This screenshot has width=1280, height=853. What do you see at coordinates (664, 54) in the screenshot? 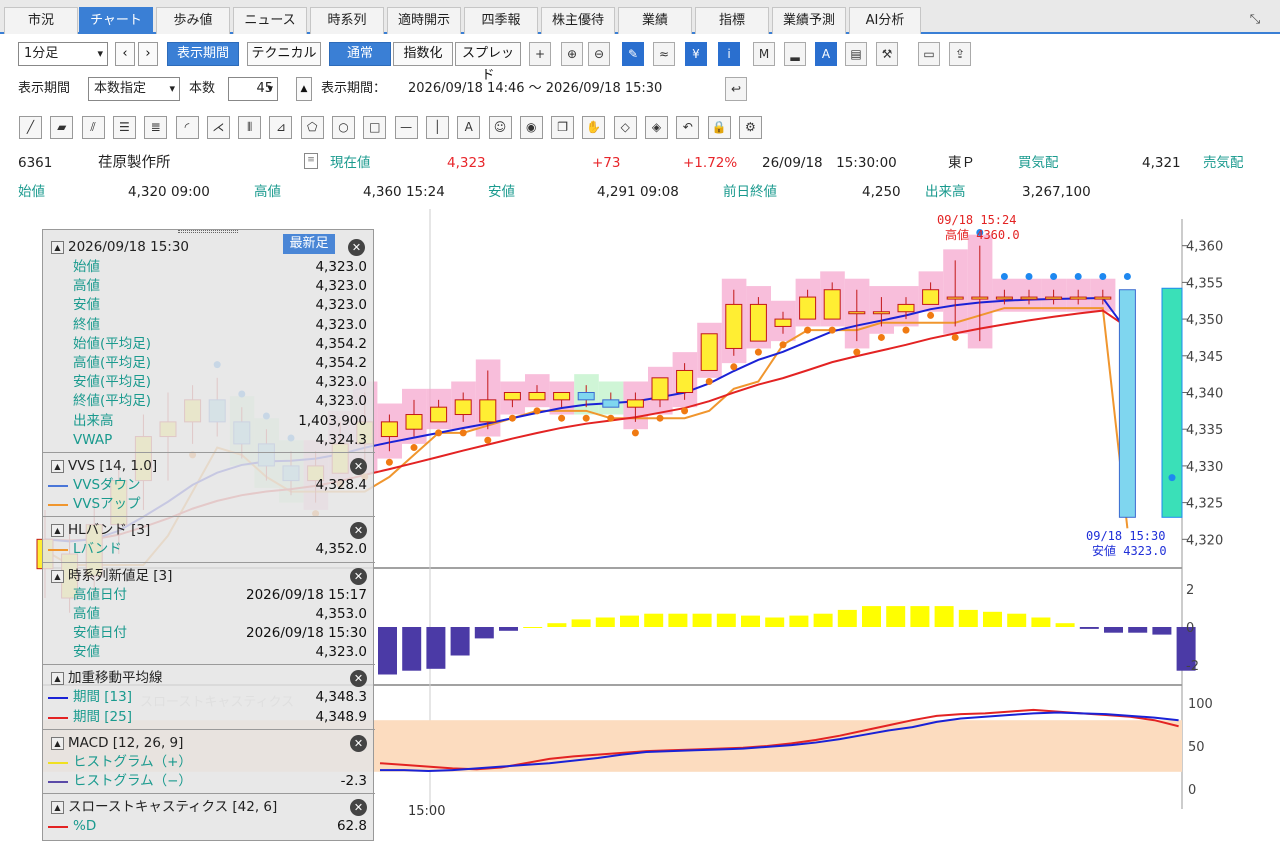
I see `scale-icon: ≈` at bounding box center [664, 54].